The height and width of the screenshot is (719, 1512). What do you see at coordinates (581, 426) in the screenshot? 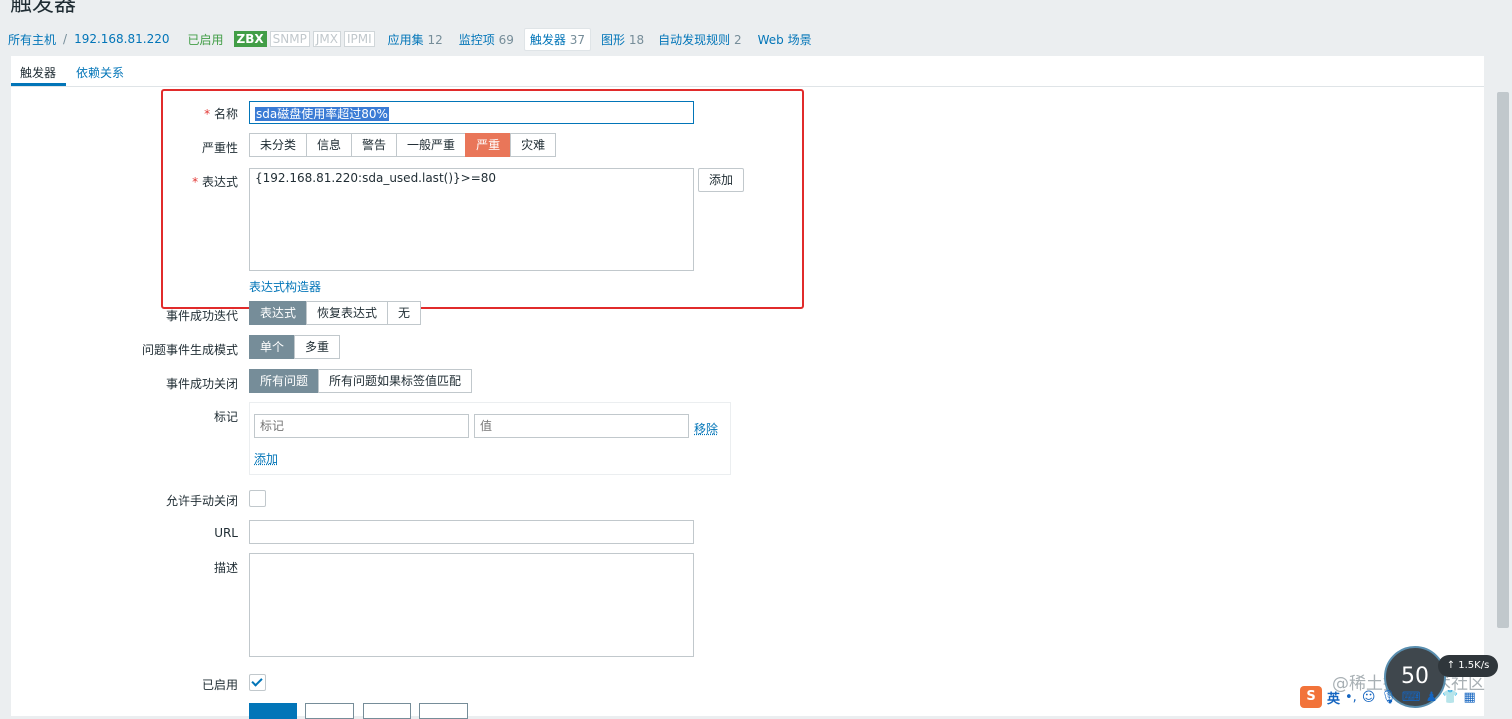
I see `tag-value-input` at bounding box center [581, 426].